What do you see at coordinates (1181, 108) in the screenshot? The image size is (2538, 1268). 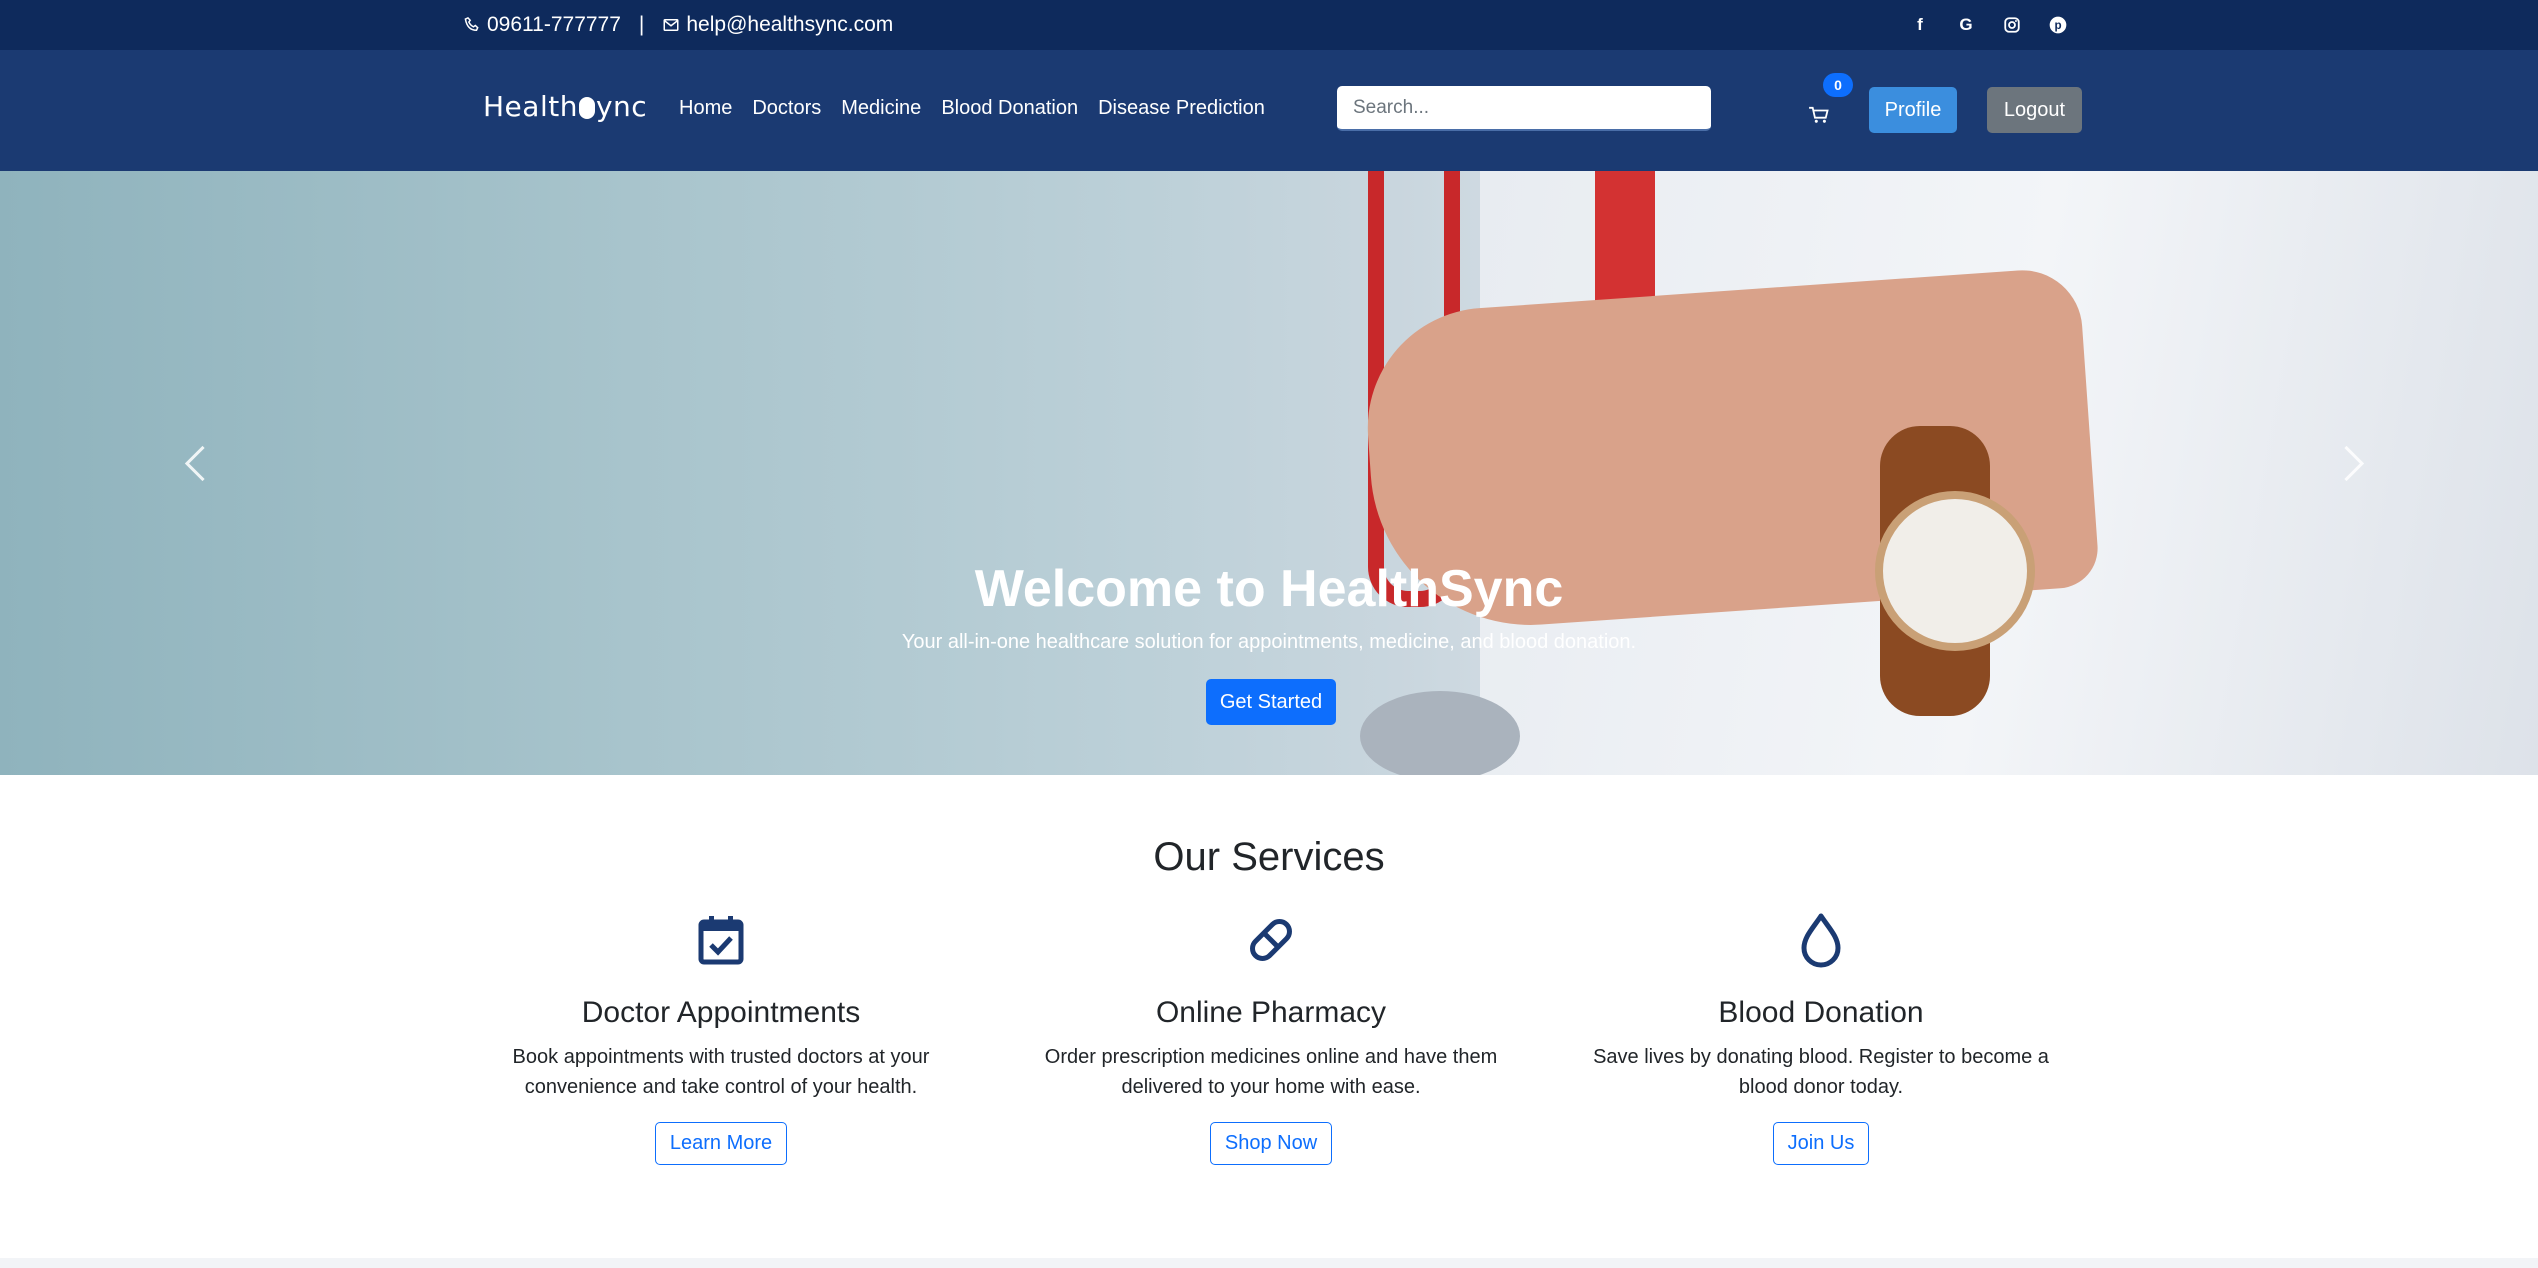 I see `nav-link-disease-prediction: Disease Prediction` at bounding box center [1181, 108].